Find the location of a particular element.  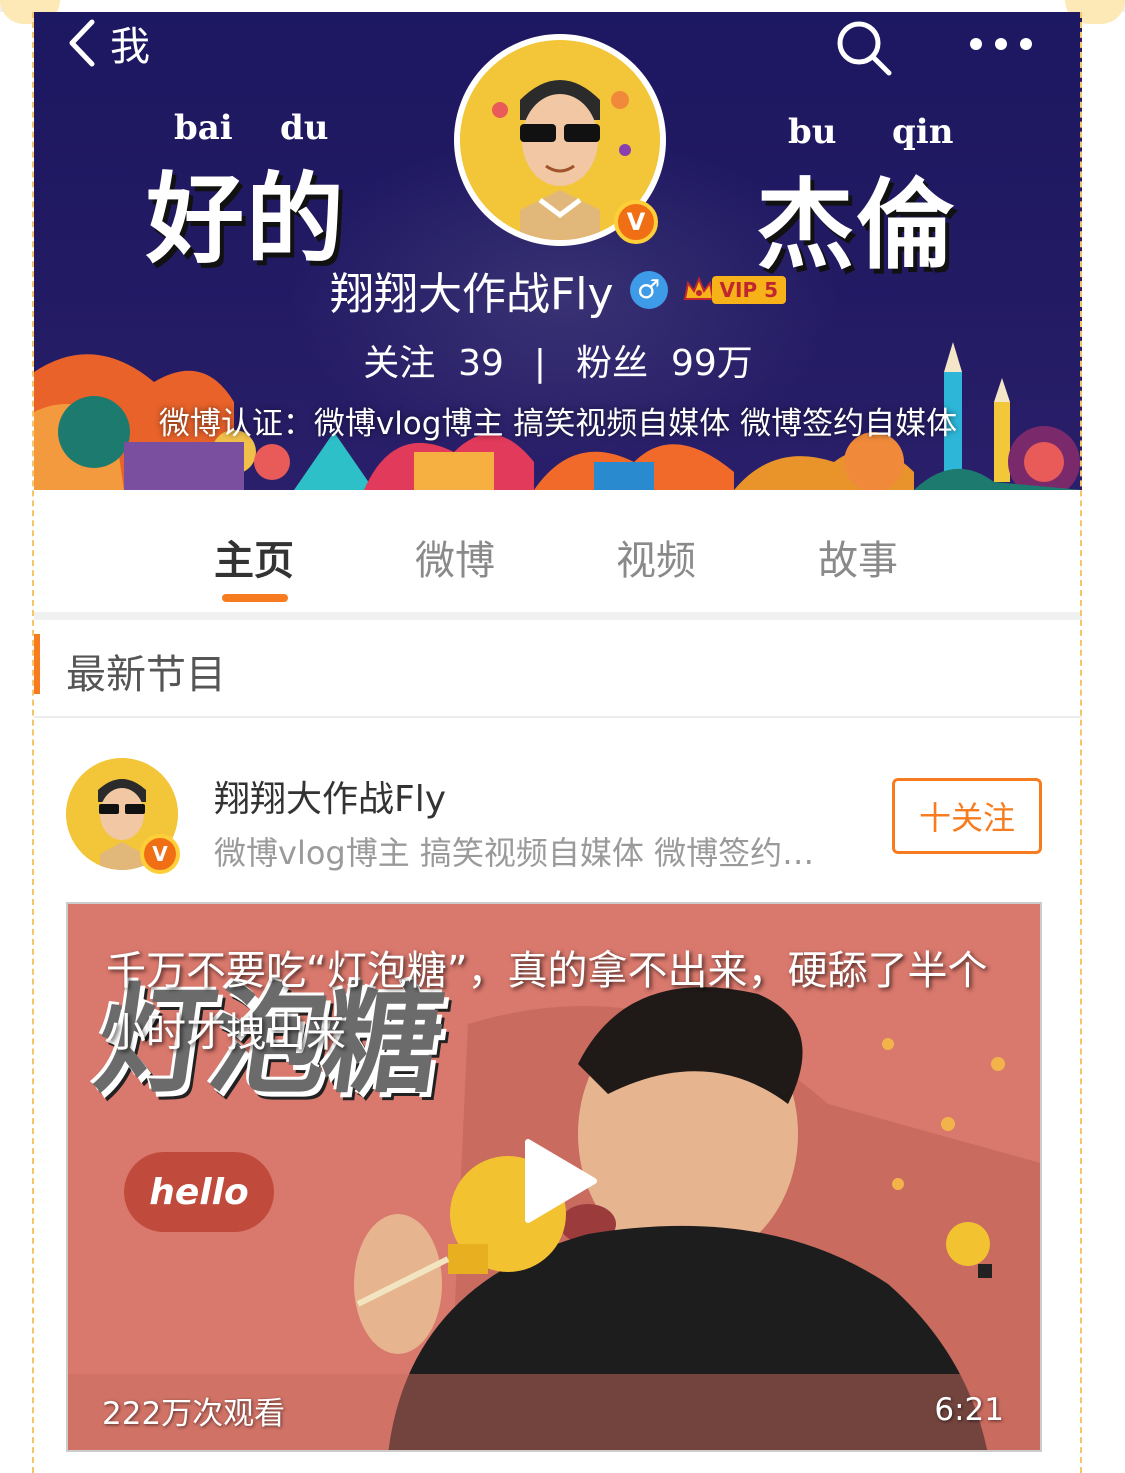

play-icon is located at coordinates (560, 1181).